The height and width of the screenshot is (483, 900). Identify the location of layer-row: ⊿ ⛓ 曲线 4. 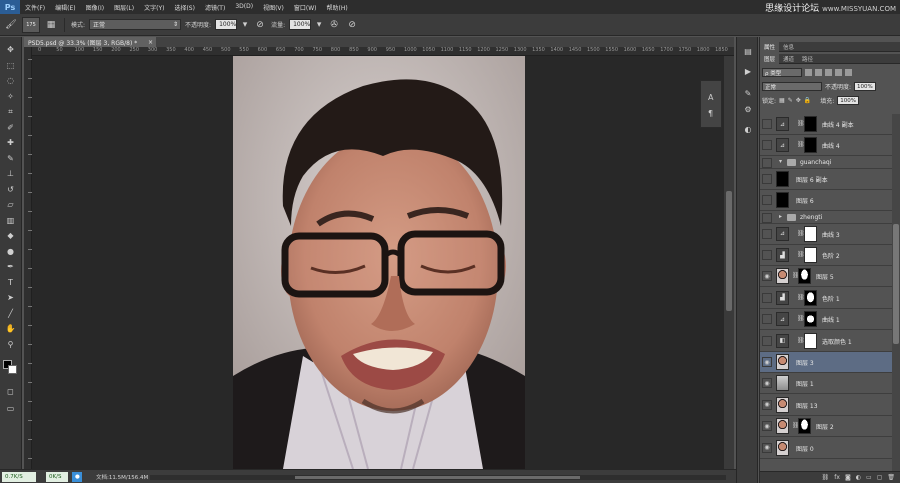
(826, 146).